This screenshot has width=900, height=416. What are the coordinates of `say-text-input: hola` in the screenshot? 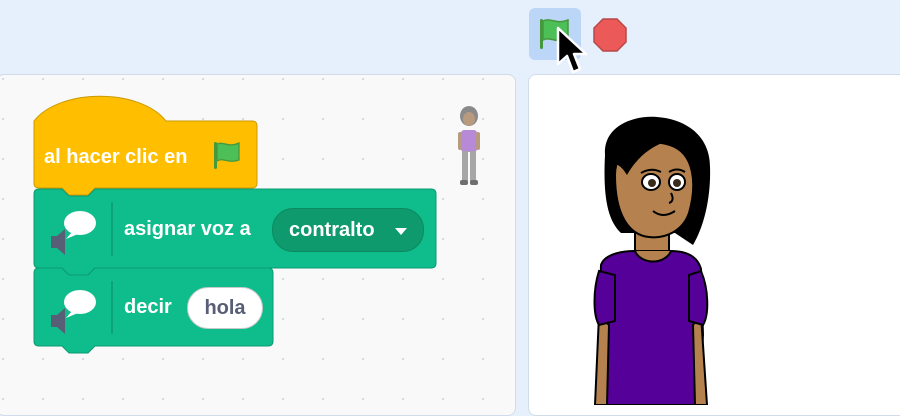 It's located at (225, 308).